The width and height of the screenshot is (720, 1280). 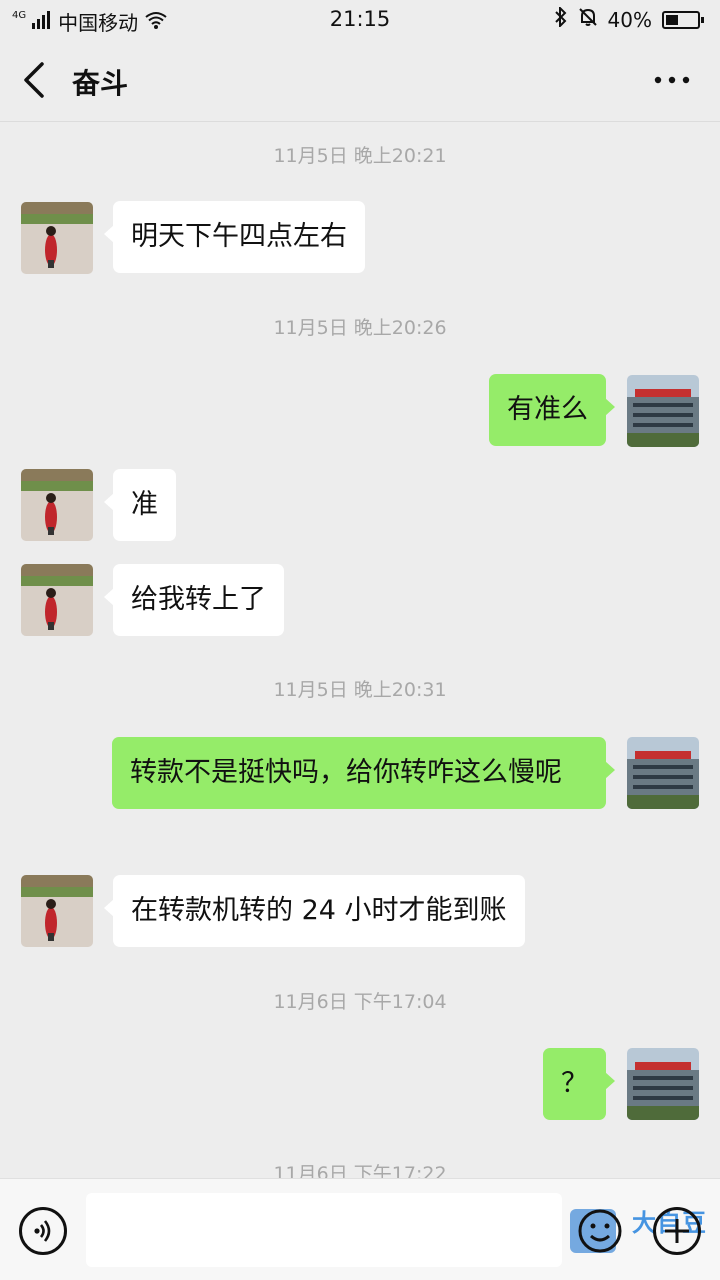 I want to click on message-bubble-outgoing: 有准么, so click(x=552, y=410).